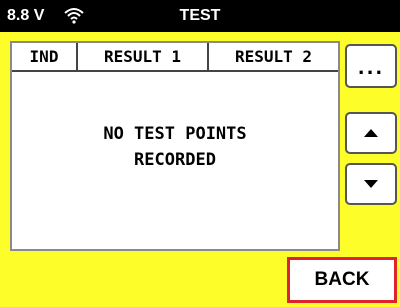 The height and width of the screenshot is (307, 400). I want to click on table-header: IND RESULT 1 RESULT 2, so click(175, 57).